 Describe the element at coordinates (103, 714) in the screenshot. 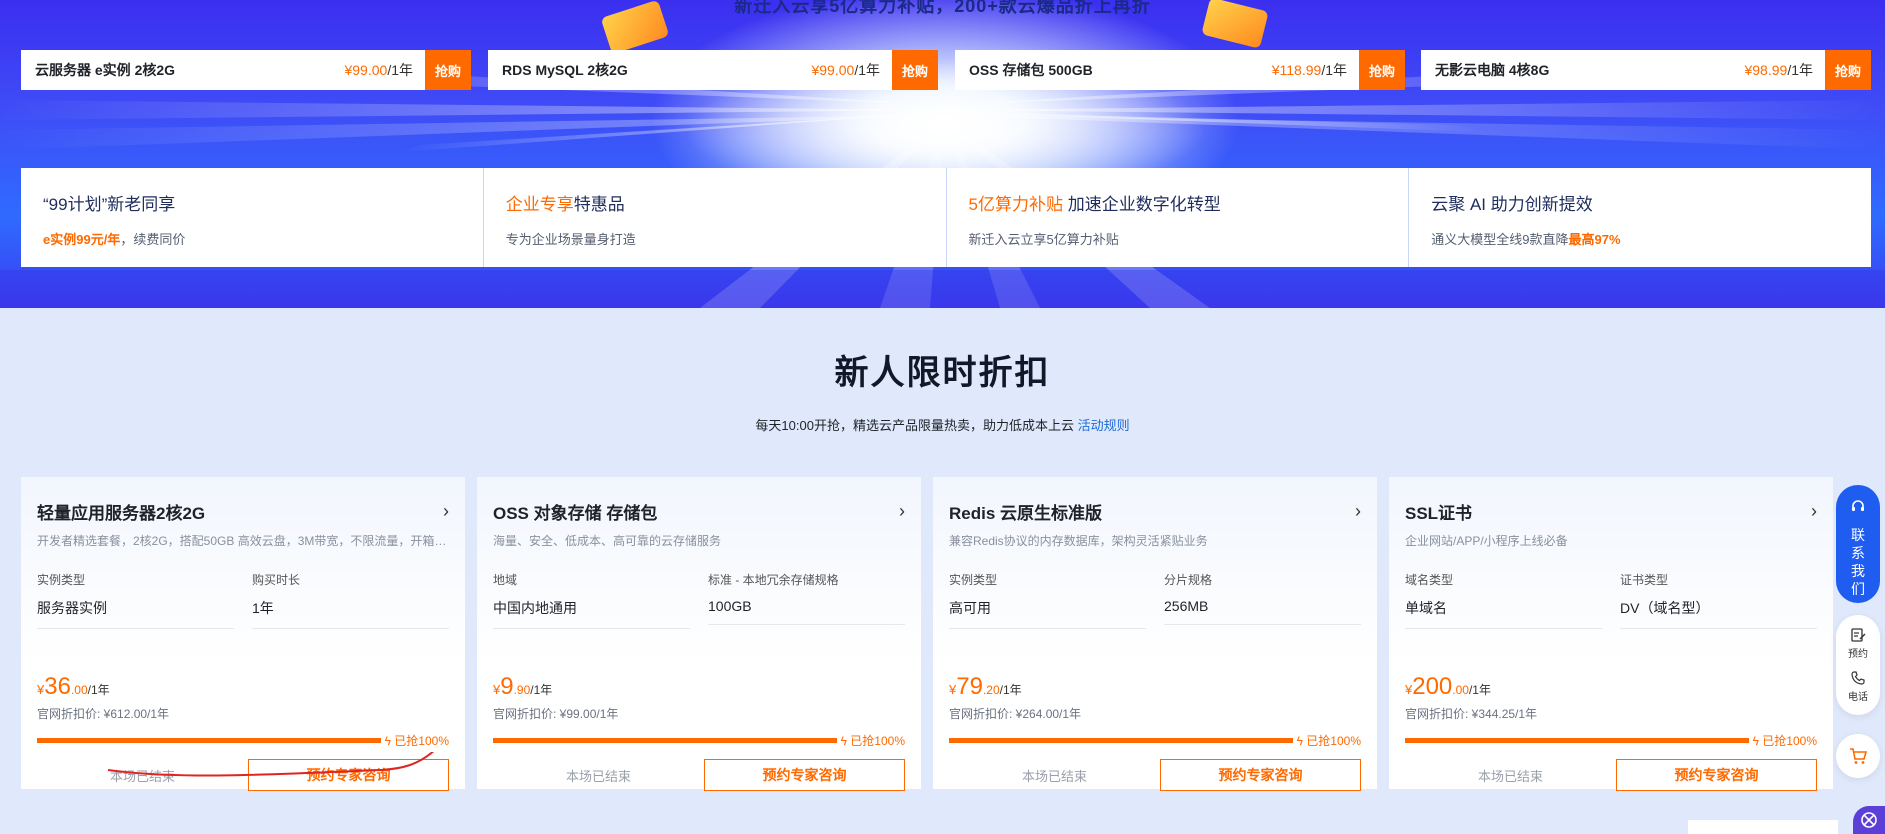

I see `original-price: 官网折扣价: ¥612.00/1年` at that location.